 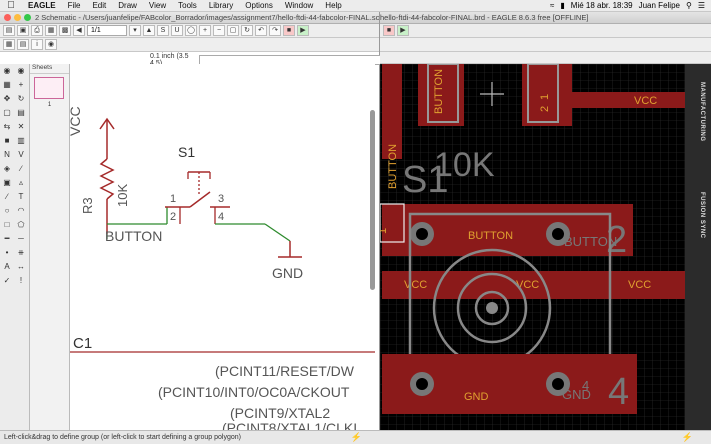 What do you see at coordinates (21, 239) in the screenshot?
I see `net-tool-icon: ─` at bounding box center [21, 239].